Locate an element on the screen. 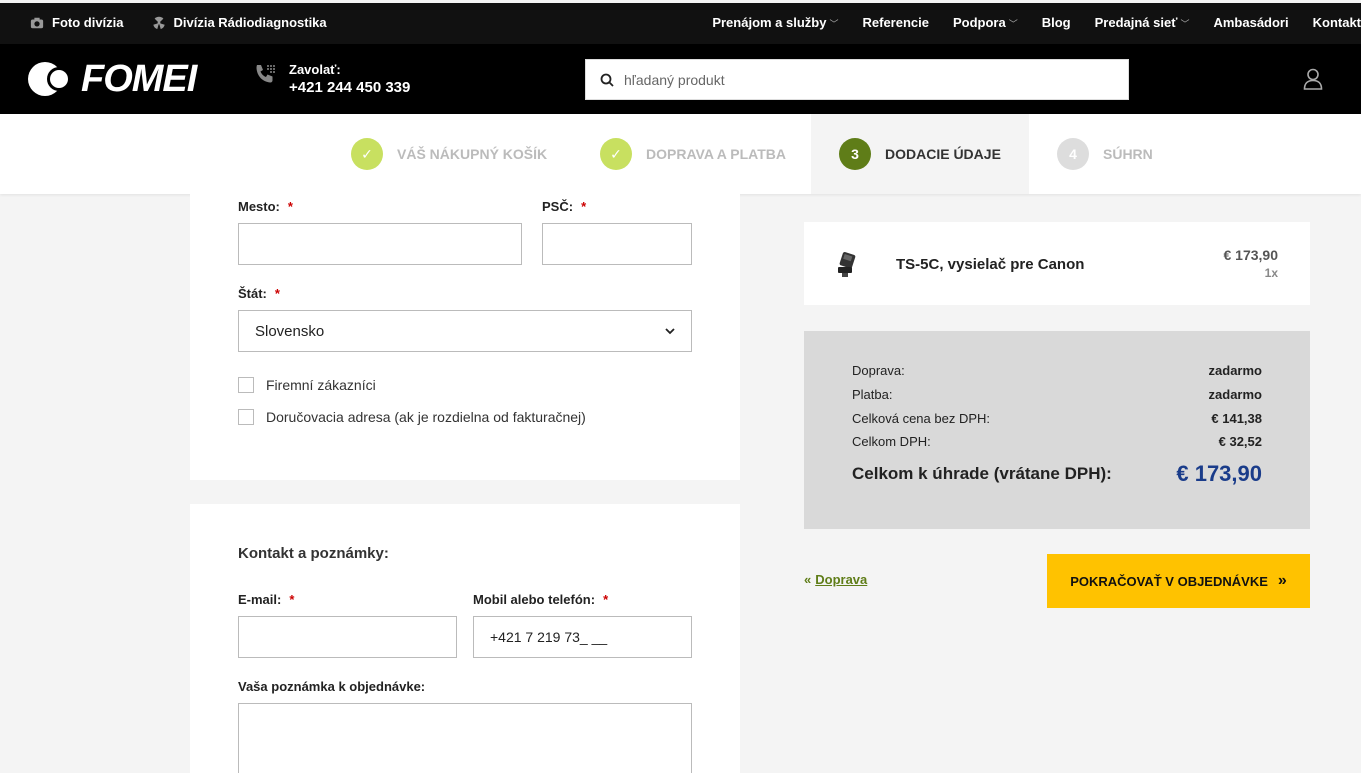  phone-number: +421 244 450 339 is located at coordinates (350, 87).